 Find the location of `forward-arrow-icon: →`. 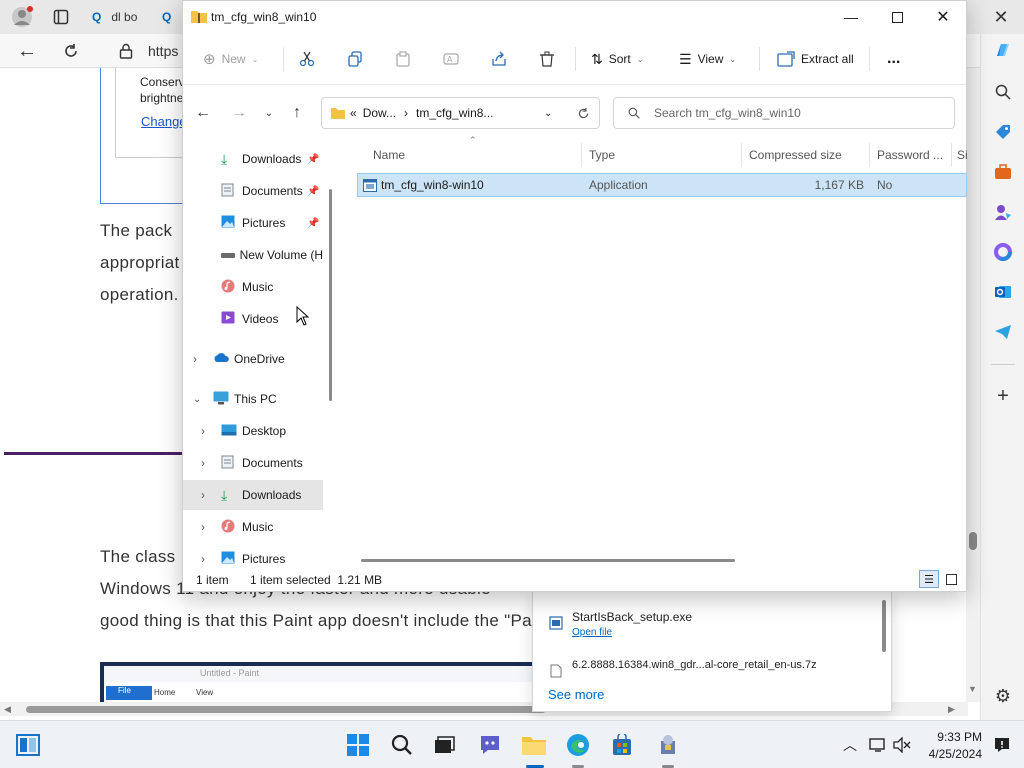

forward-arrow-icon: → is located at coordinates (239, 113).